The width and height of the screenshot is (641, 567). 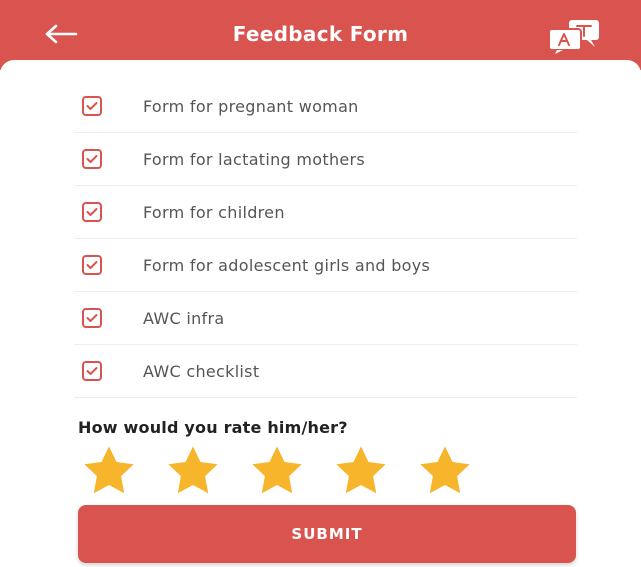 I want to click on form-item: AWC infra, so click(x=325, y=318).